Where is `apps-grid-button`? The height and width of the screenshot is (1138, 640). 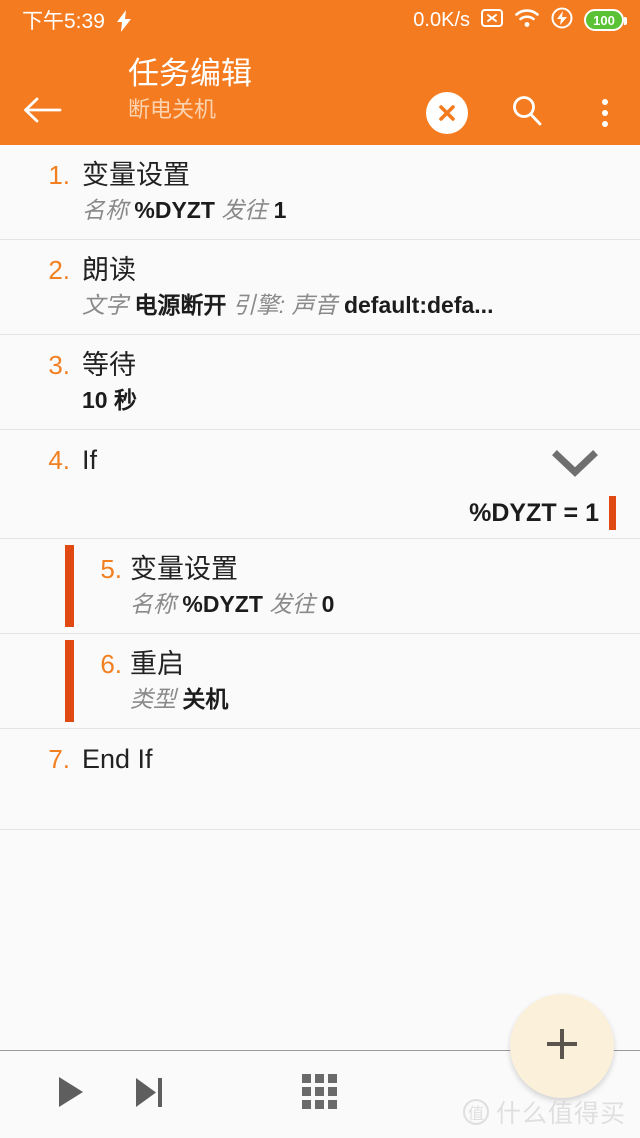
apps-grid-button is located at coordinates (320, 1094).